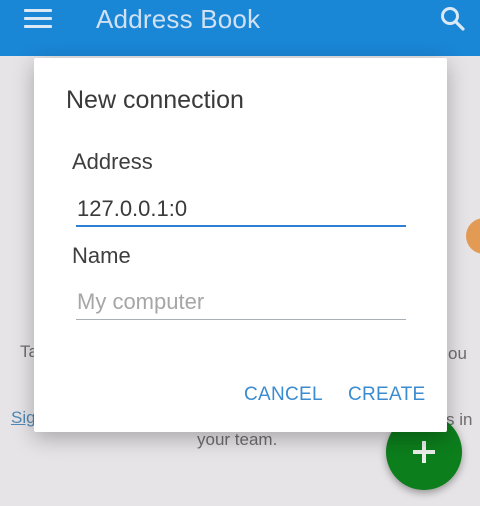 The width and height of the screenshot is (480, 506). Describe the element at coordinates (155, 100) in the screenshot. I see `dialog-title: New connection` at that location.